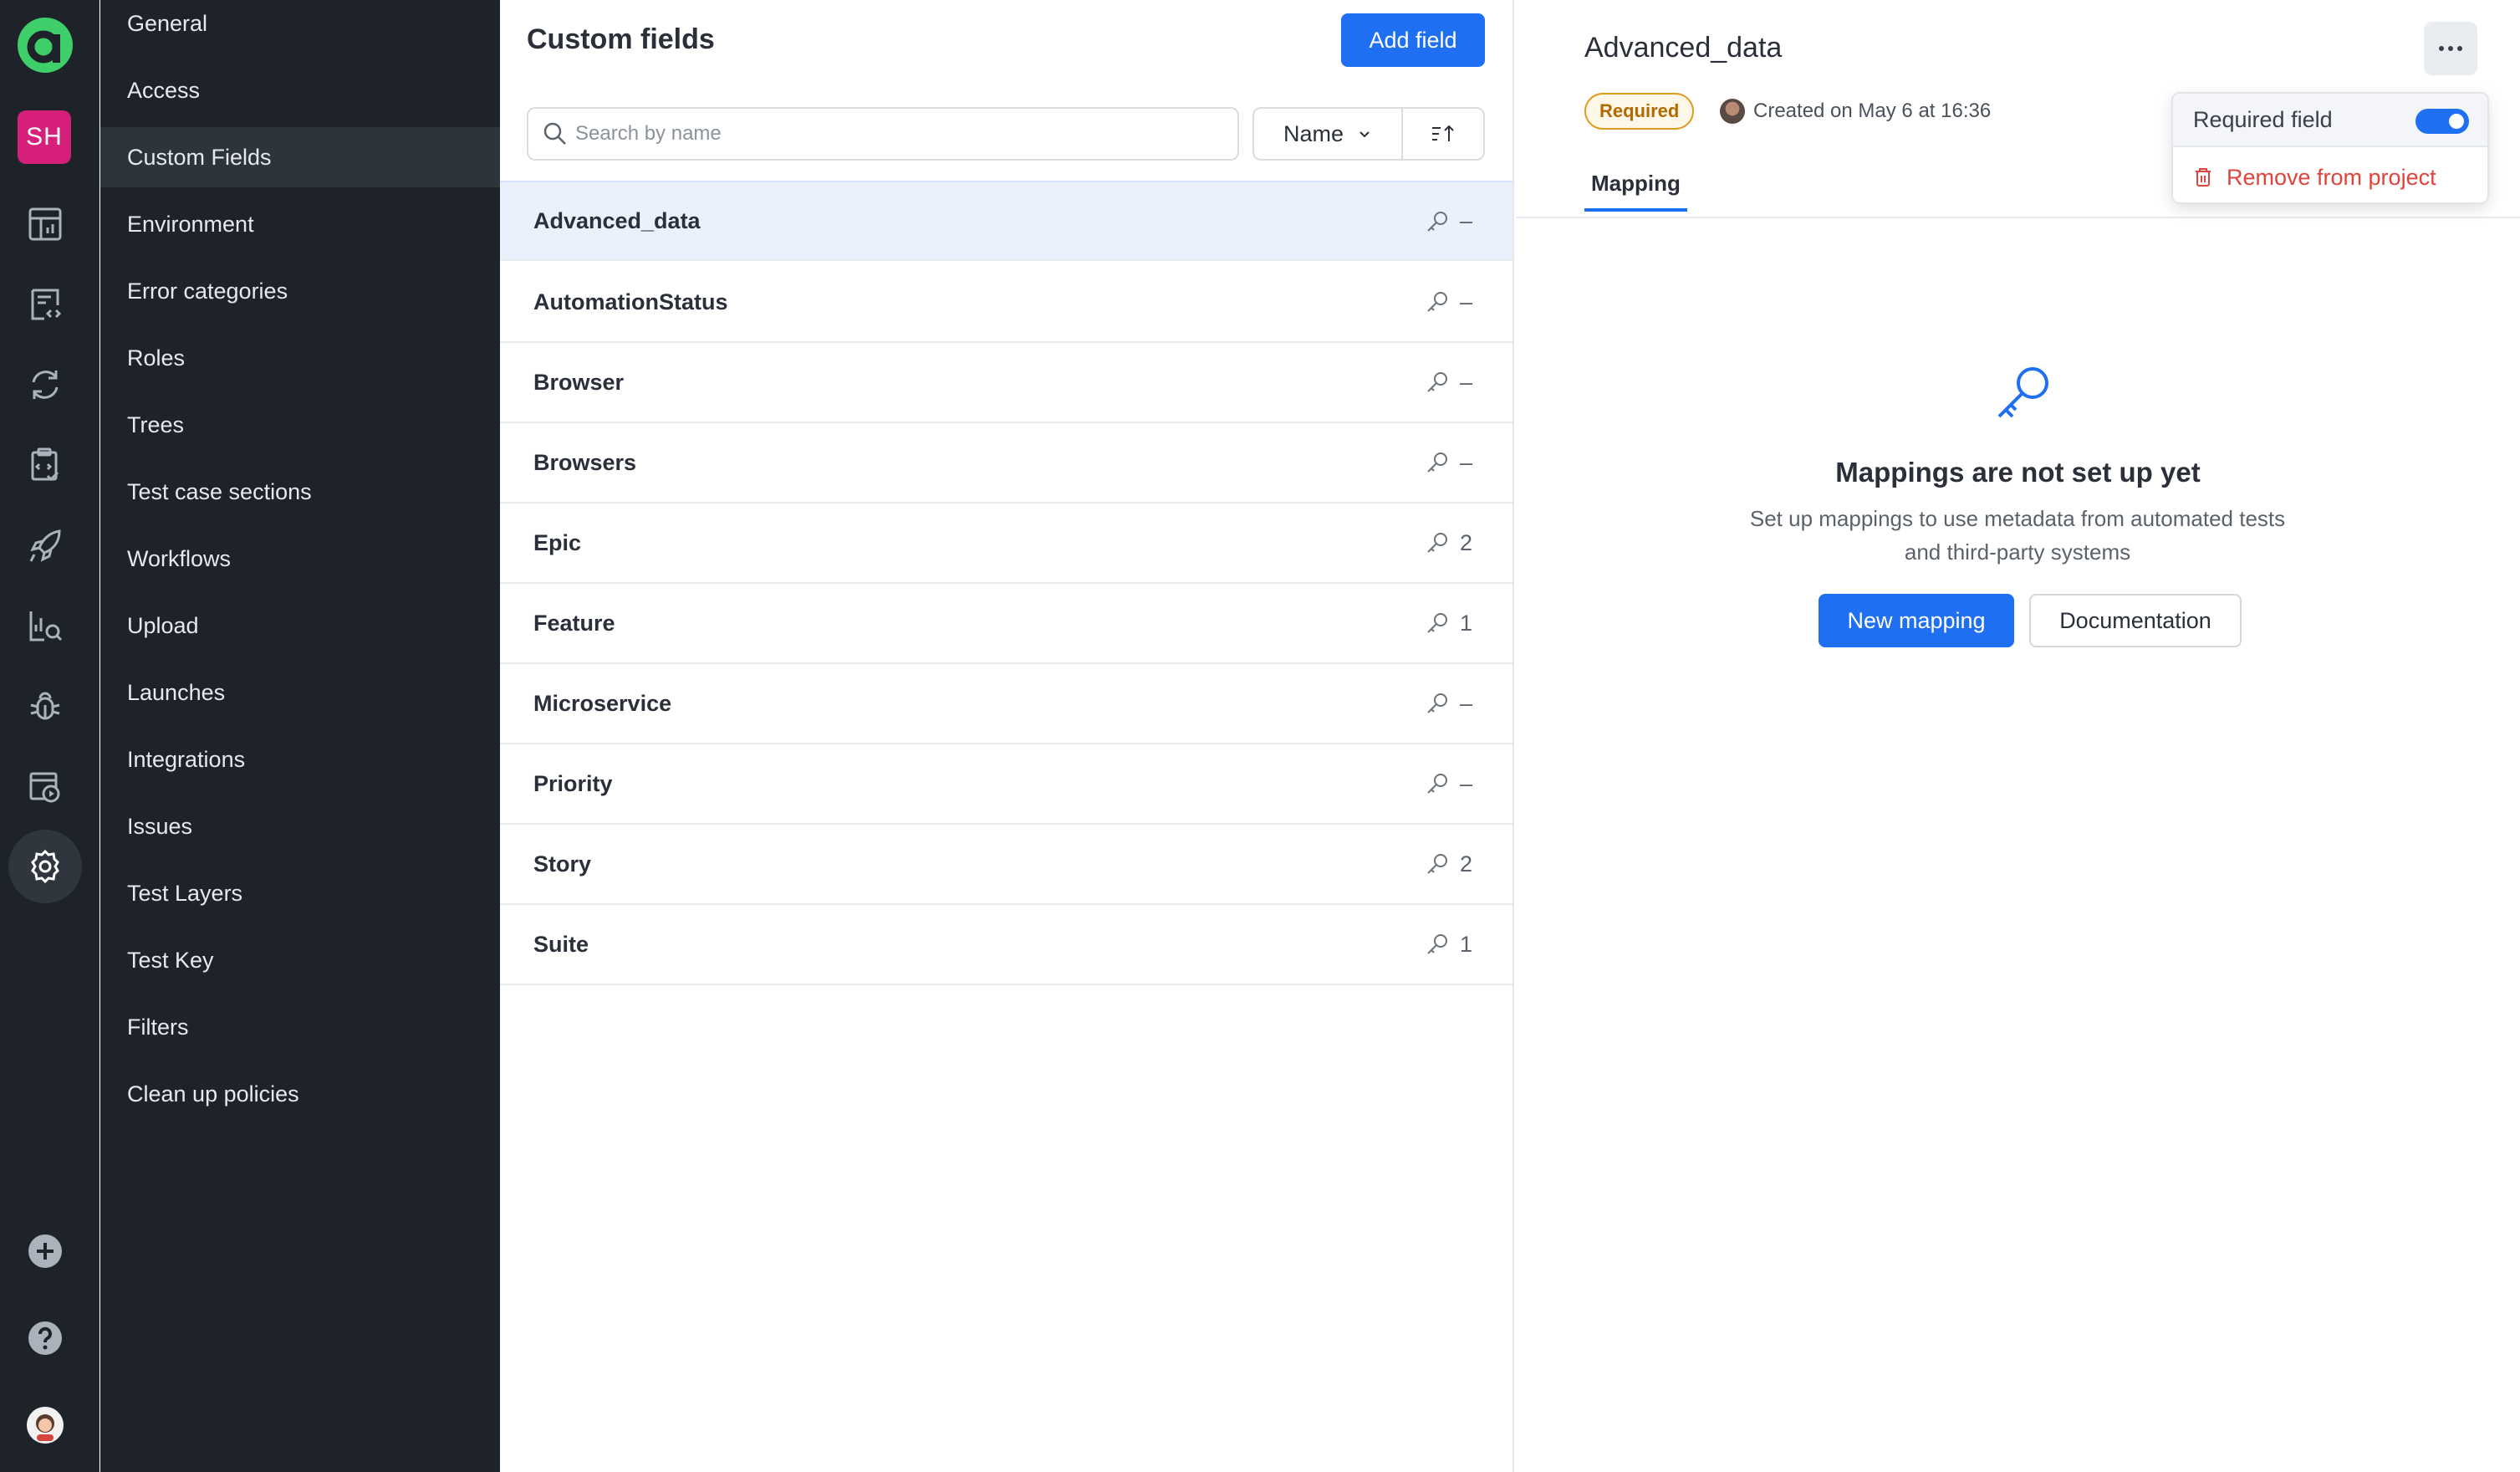 Image resolution: width=2520 pixels, height=1472 pixels. What do you see at coordinates (2135, 620) in the screenshot?
I see `documentation-button: Documentation` at bounding box center [2135, 620].